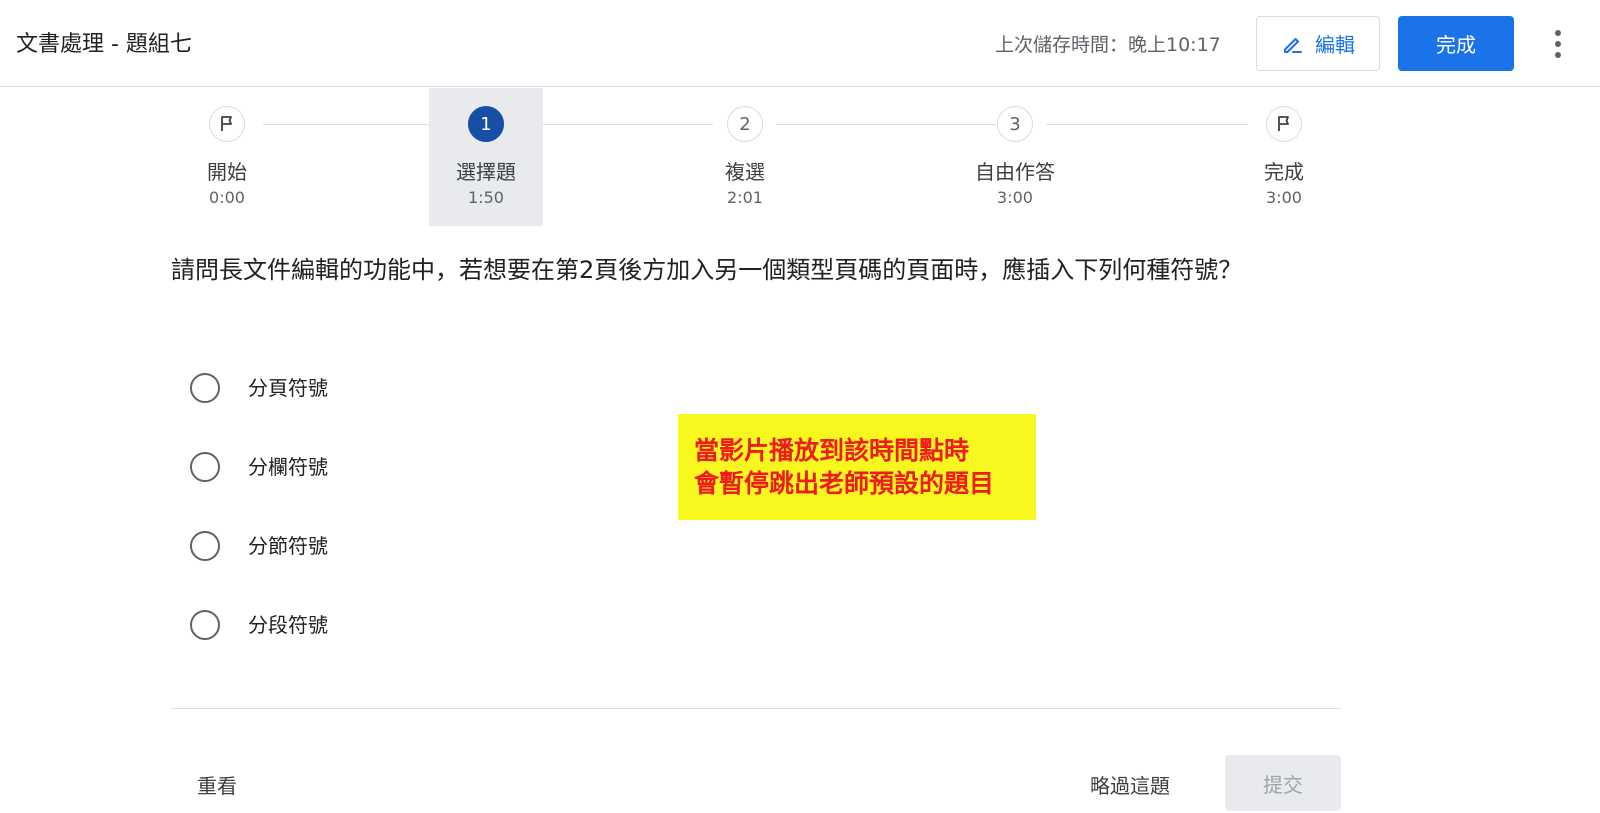  I want to click on note-line: 會暫停跳出老師預設的題目, so click(844, 483).